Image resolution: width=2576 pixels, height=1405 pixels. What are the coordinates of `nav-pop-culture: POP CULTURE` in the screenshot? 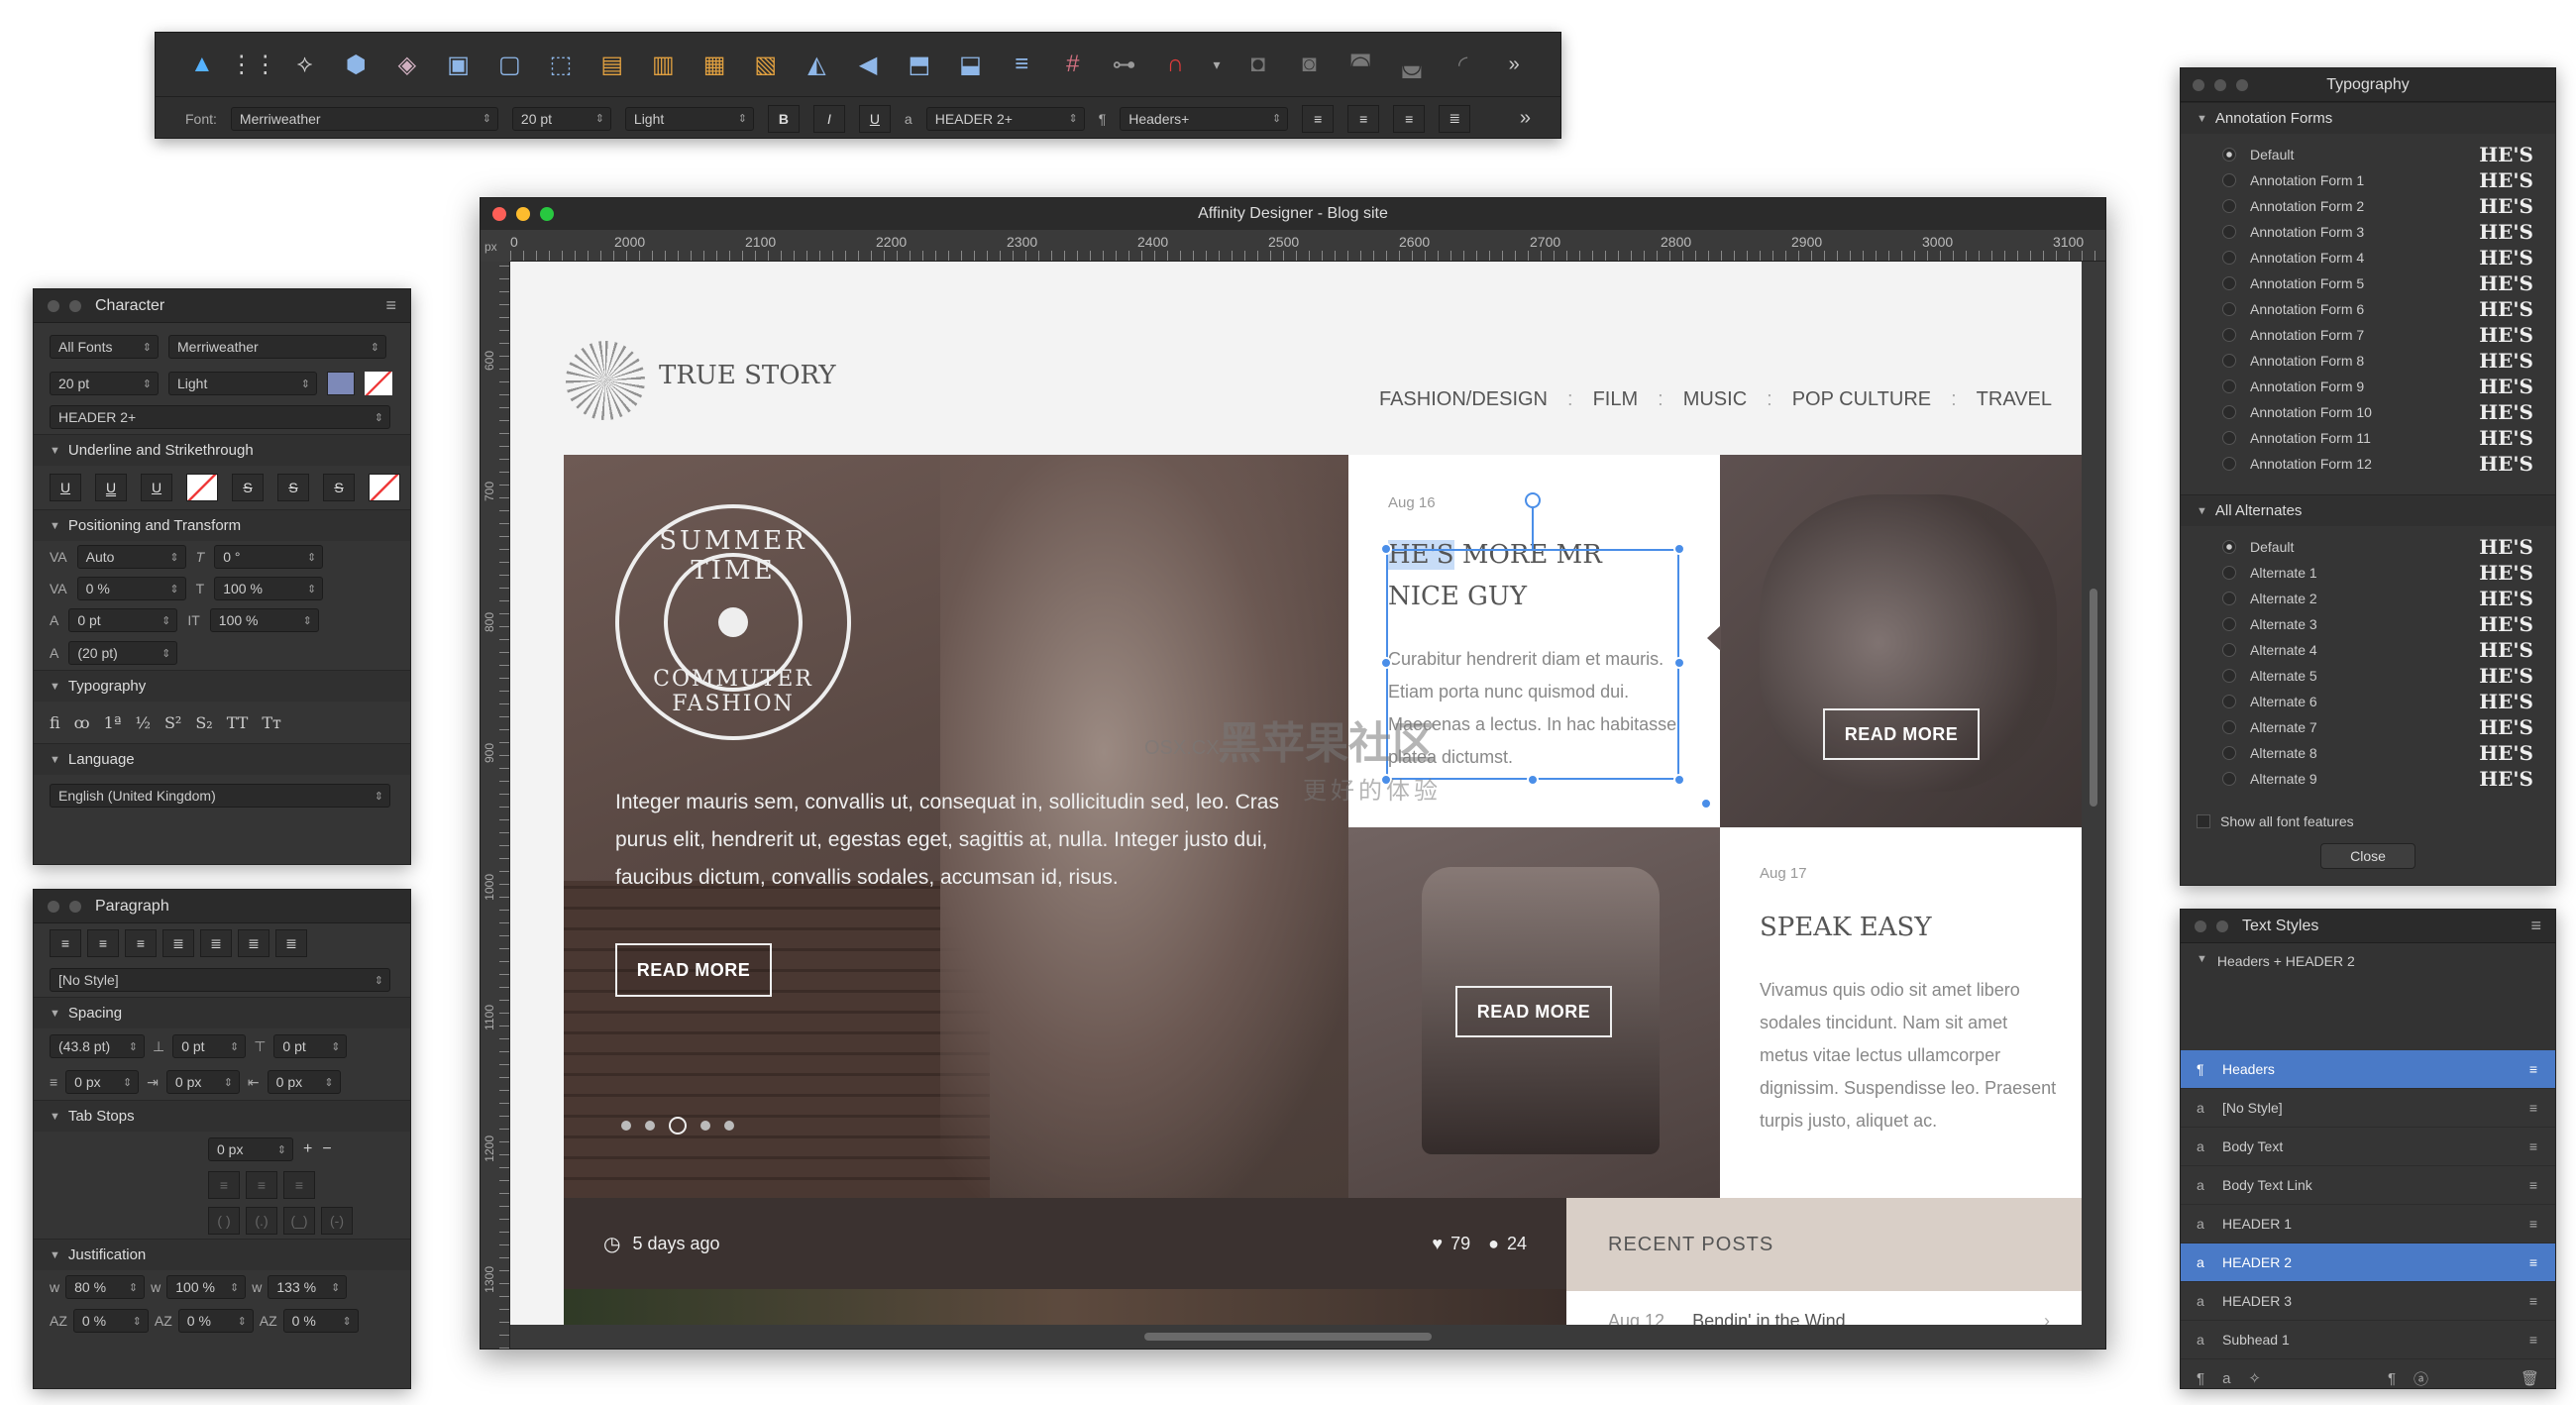 It's located at (1861, 399).